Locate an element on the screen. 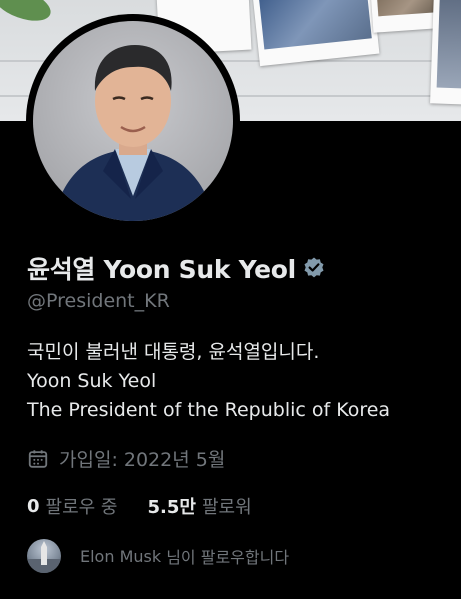 The image size is (461, 599). followed-by-suffix: 님이 팔로우합니다 is located at coordinates (225, 557).